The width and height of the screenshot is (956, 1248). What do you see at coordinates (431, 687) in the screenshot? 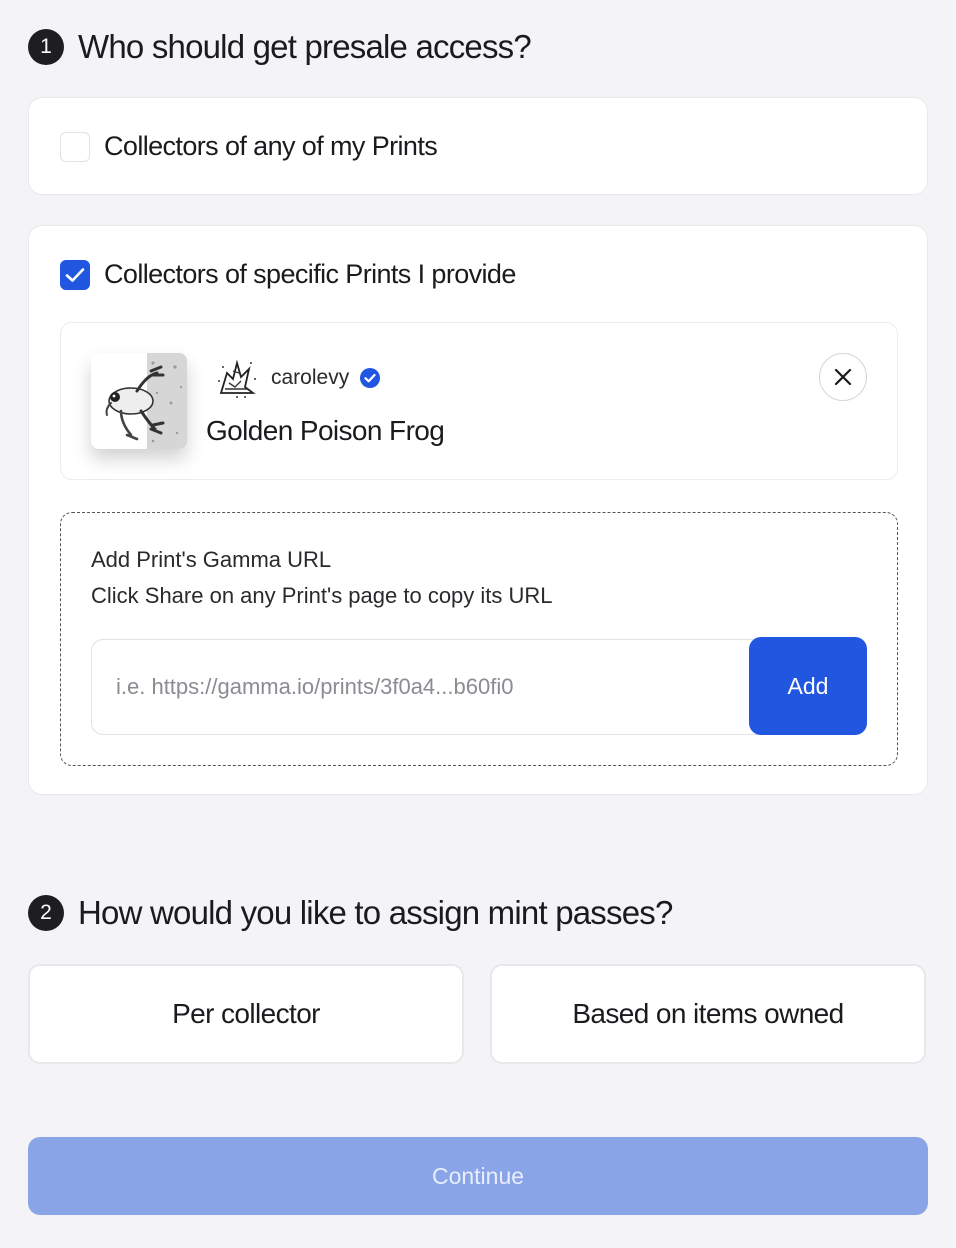
I see `print-url-input` at bounding box center [431, 687].